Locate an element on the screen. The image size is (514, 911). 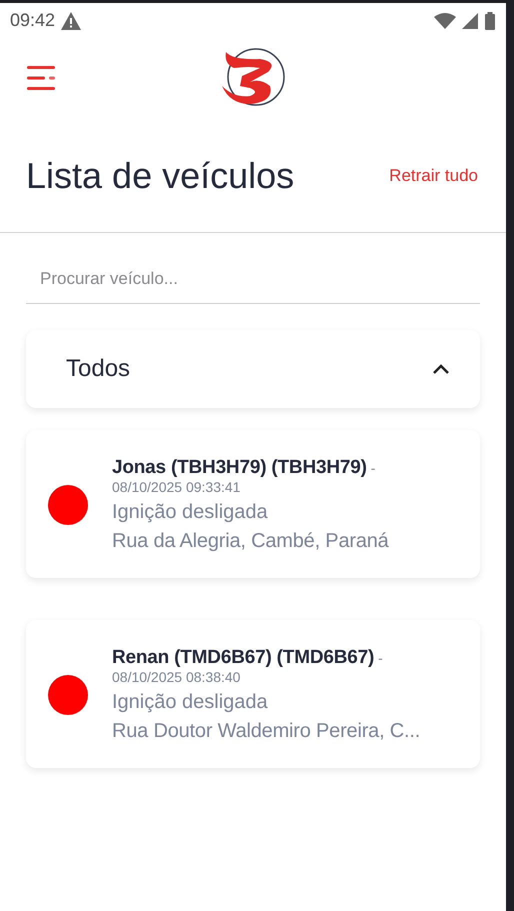
vehicle-name: Jonas (TBH3H79) (TBH3H79) is located at coordinates (239, 468).